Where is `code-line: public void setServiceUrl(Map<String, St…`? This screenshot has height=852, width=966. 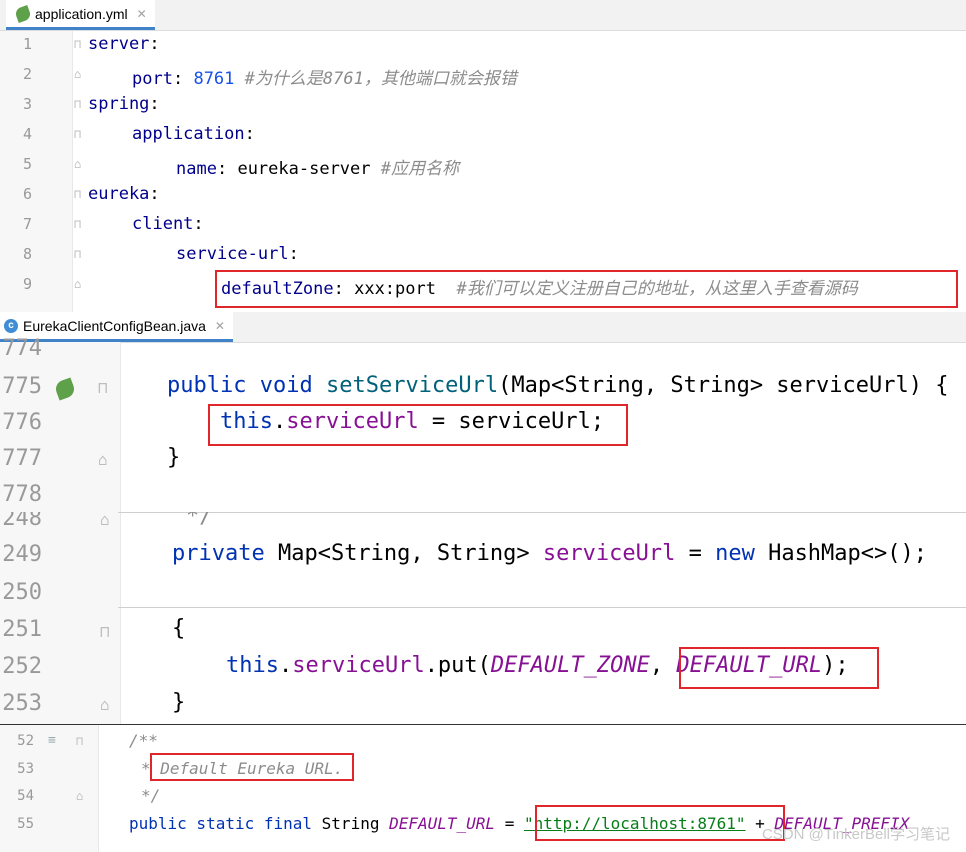 code-line: public void setServiceUrl(Map<String, St… is located at coordinates (558, 385).